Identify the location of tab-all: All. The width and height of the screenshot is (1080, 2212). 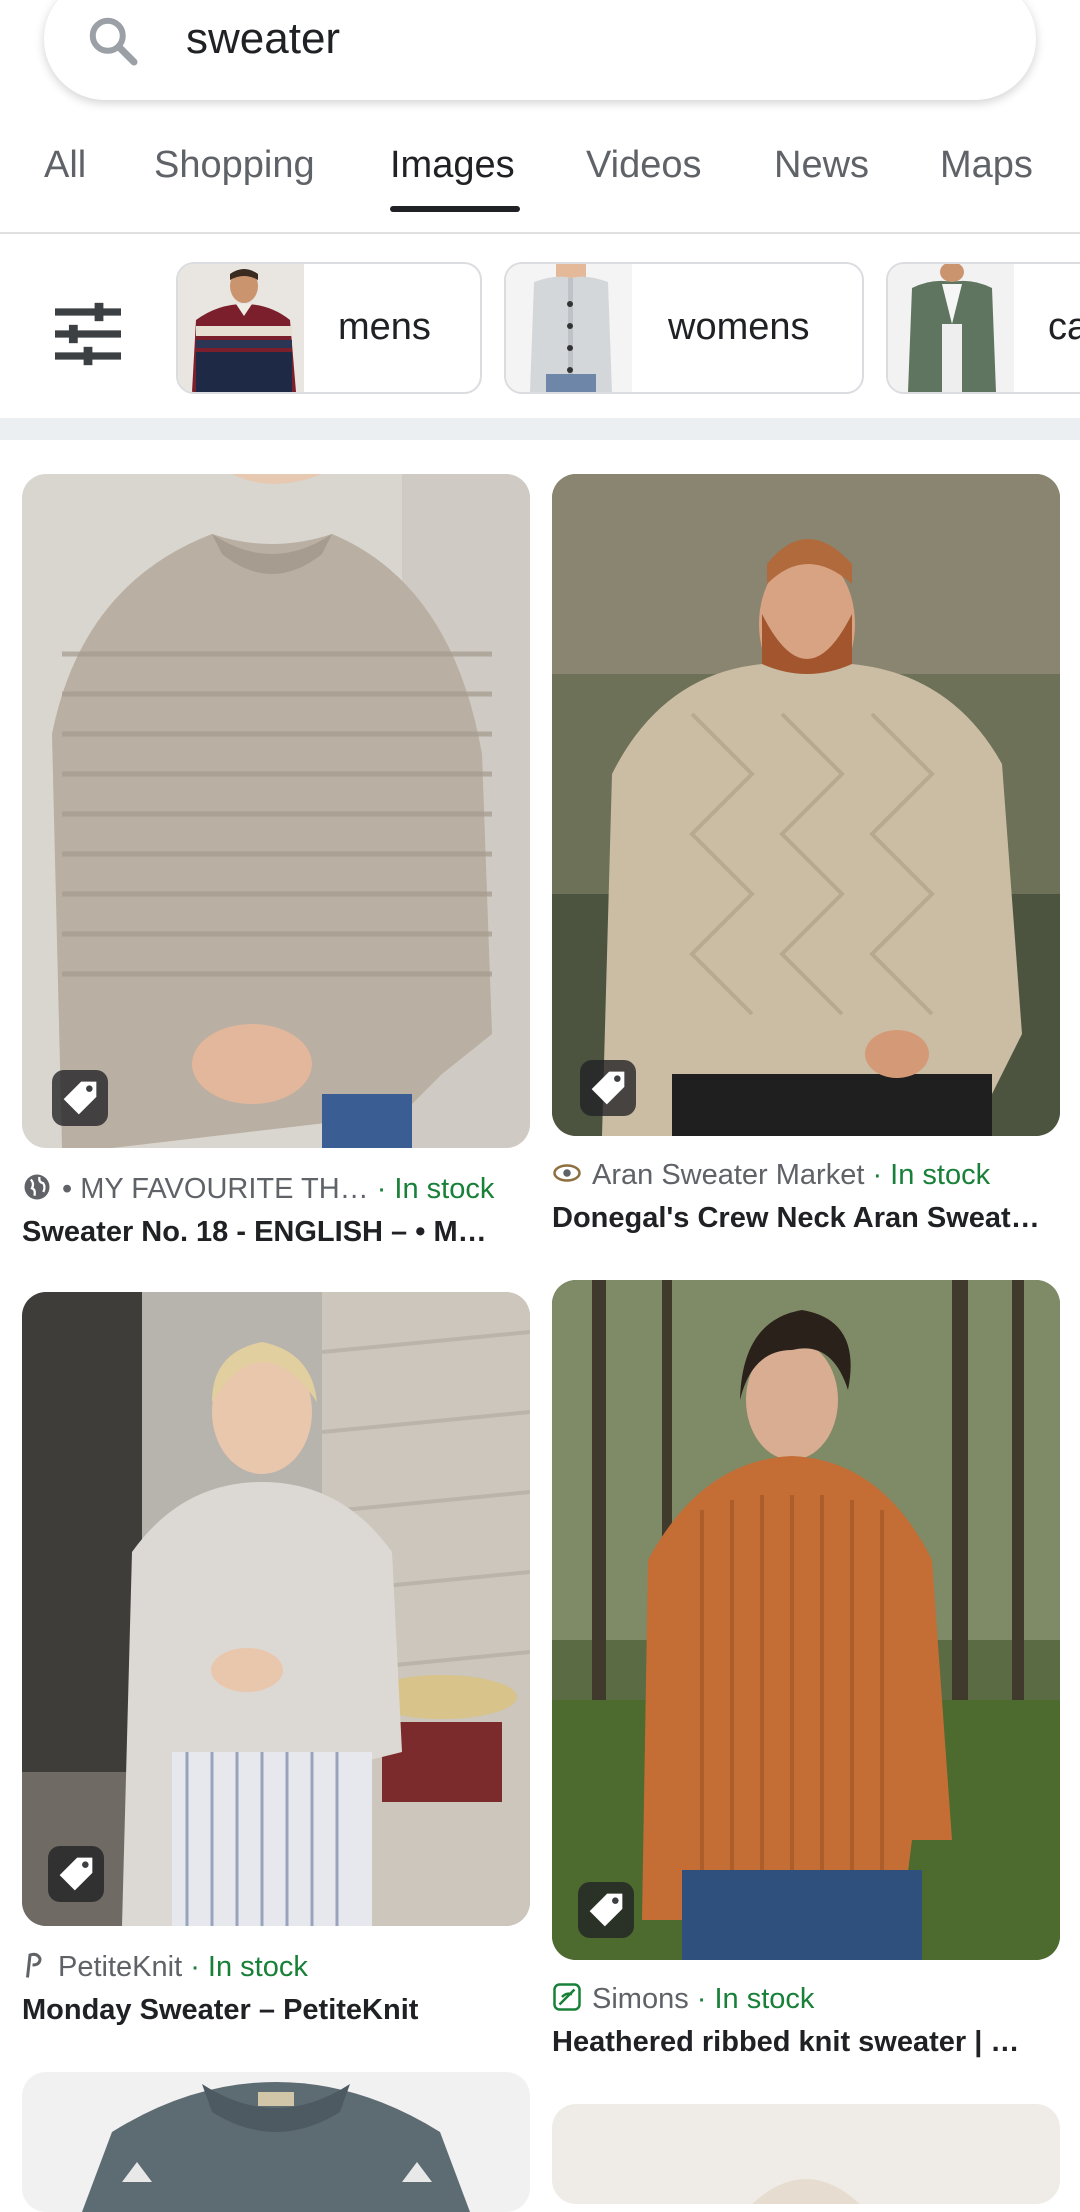
(65, 165).